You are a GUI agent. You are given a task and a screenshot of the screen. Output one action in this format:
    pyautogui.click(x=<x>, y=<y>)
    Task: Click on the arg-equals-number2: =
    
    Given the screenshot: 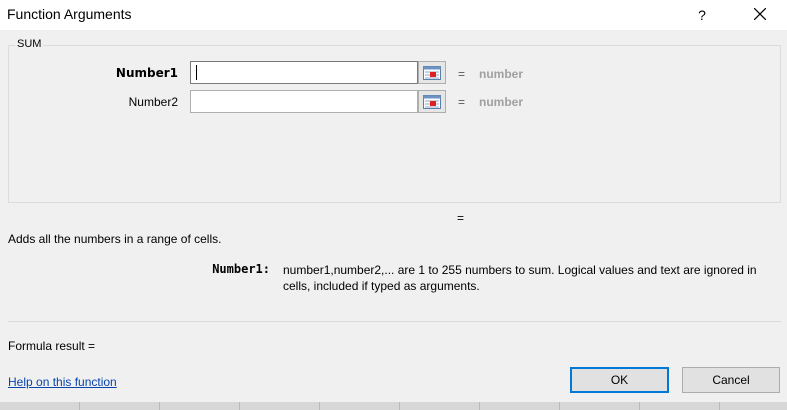 What is the action you would take?
    pyautogui.click(x=462, y=102)
    